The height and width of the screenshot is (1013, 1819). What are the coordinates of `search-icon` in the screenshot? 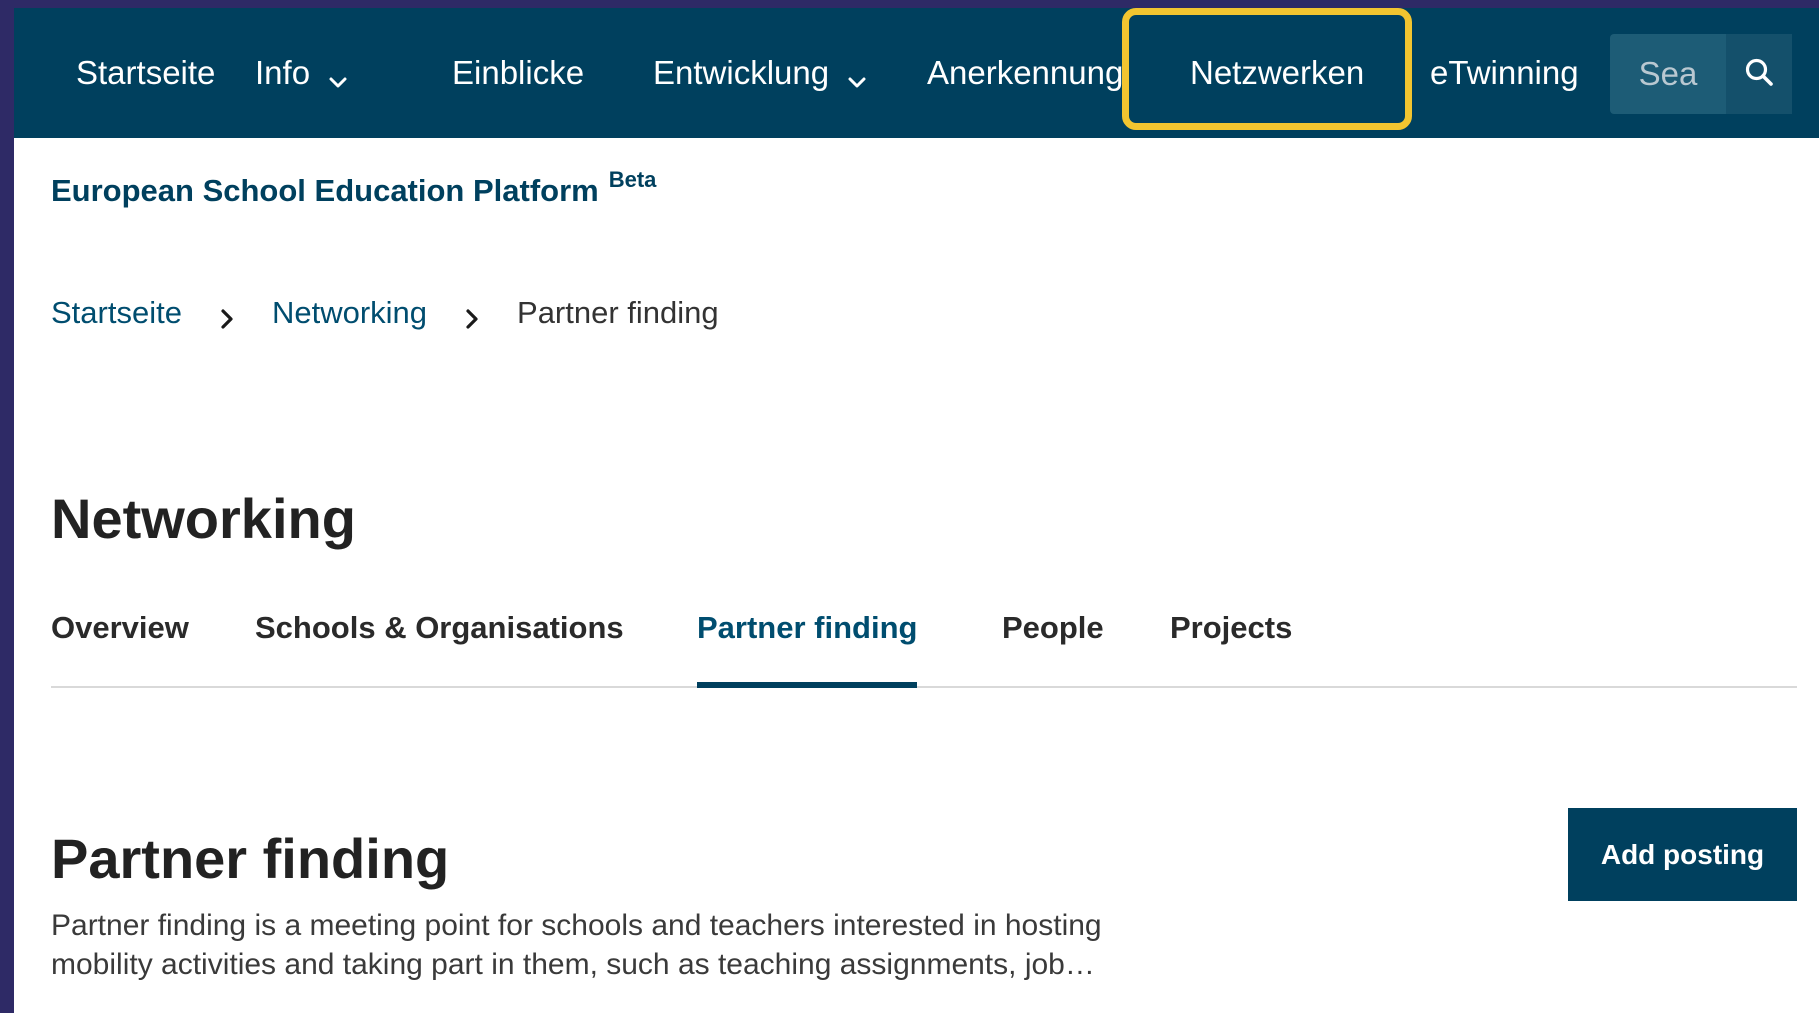 It's located at (1759, 74).